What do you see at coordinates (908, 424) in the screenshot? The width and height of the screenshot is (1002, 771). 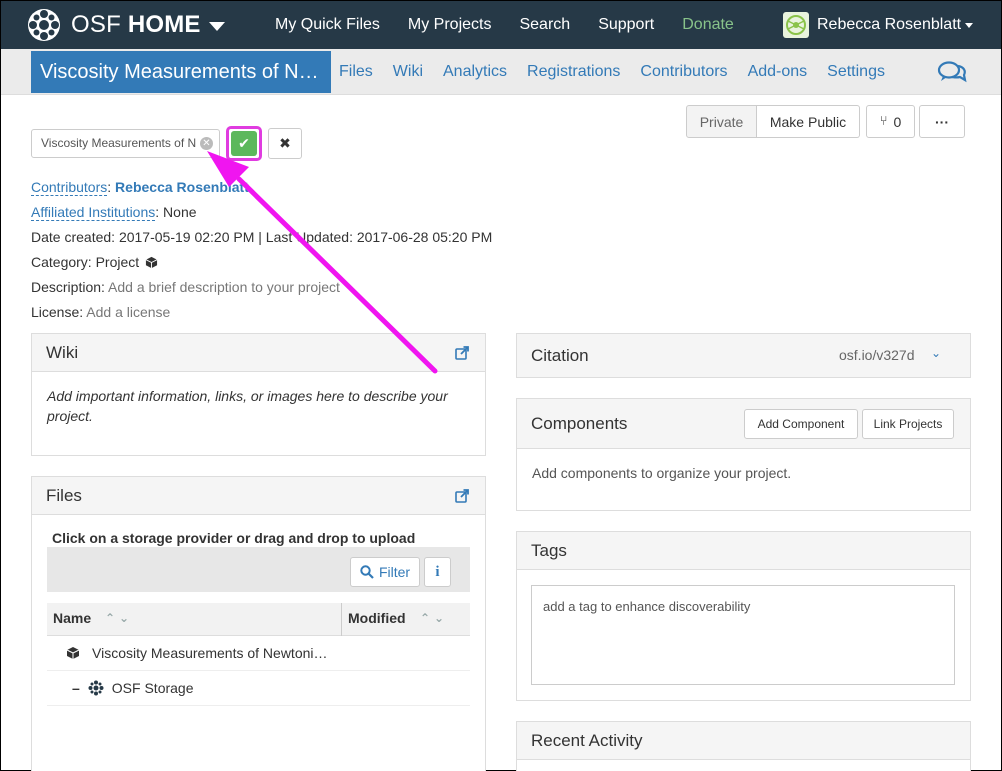 I see `link-projects-button: Link Projects` at bounding box center [908, 424].